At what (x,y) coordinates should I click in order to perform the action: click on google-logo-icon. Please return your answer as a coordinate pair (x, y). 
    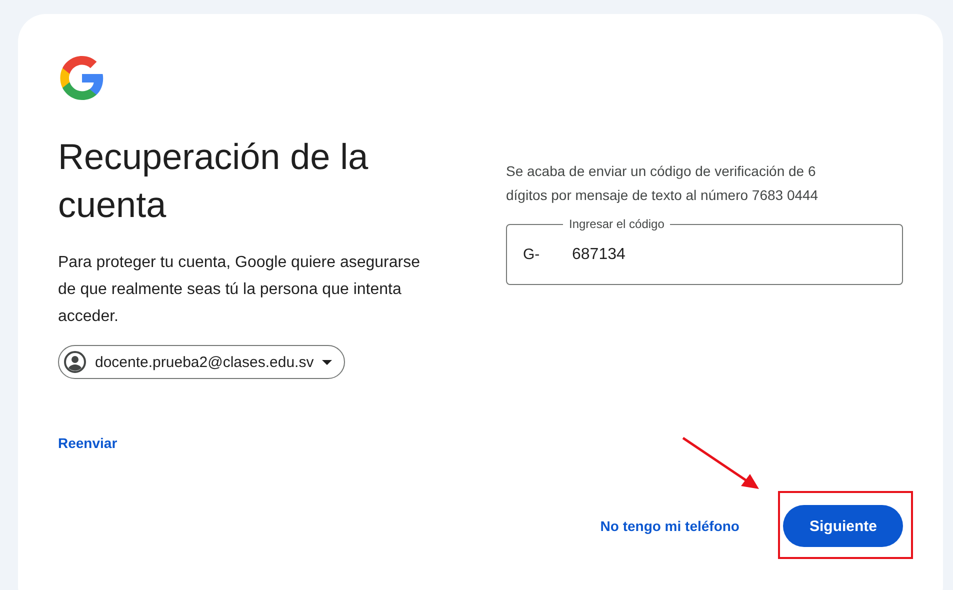
    Looking at the image, I should click on (82, 78).